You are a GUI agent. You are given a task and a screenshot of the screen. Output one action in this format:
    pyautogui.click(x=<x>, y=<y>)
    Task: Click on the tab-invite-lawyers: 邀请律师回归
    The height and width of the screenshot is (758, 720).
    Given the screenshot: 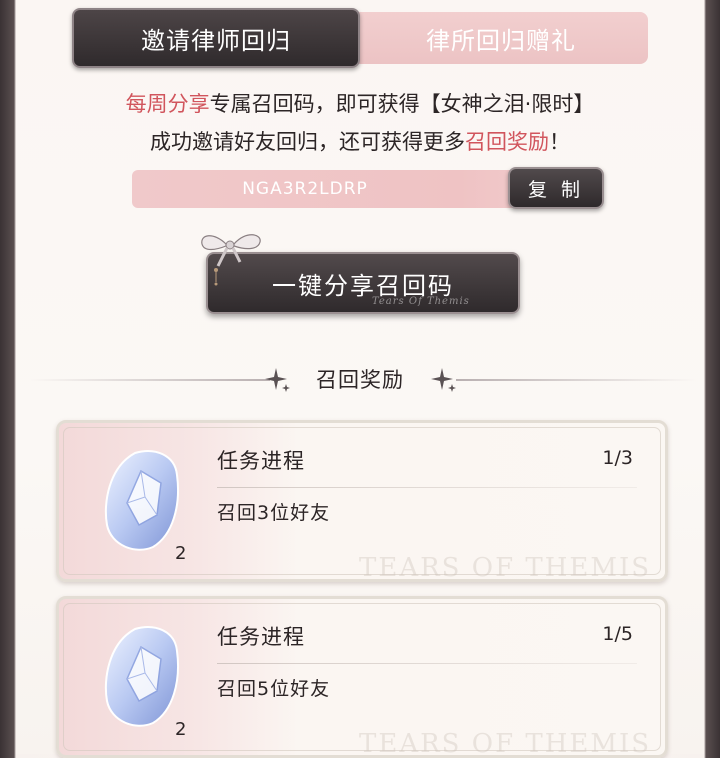 What is the action you would take?
    pyautogui.click(x=216, y=38)
    